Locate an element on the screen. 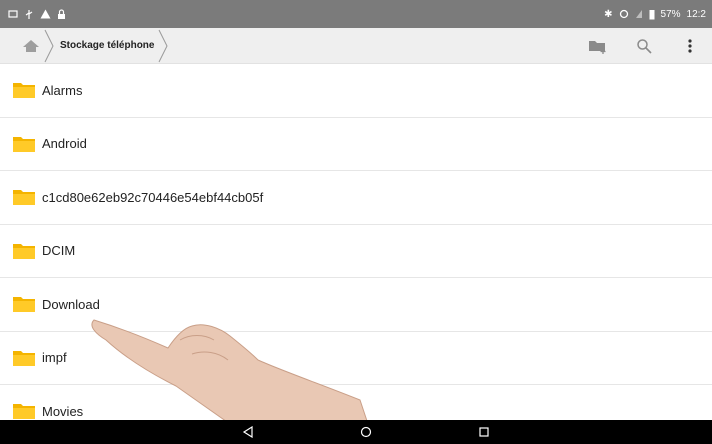 The image size is (712, 444). sync-icon is located at coordinates (623, 14).